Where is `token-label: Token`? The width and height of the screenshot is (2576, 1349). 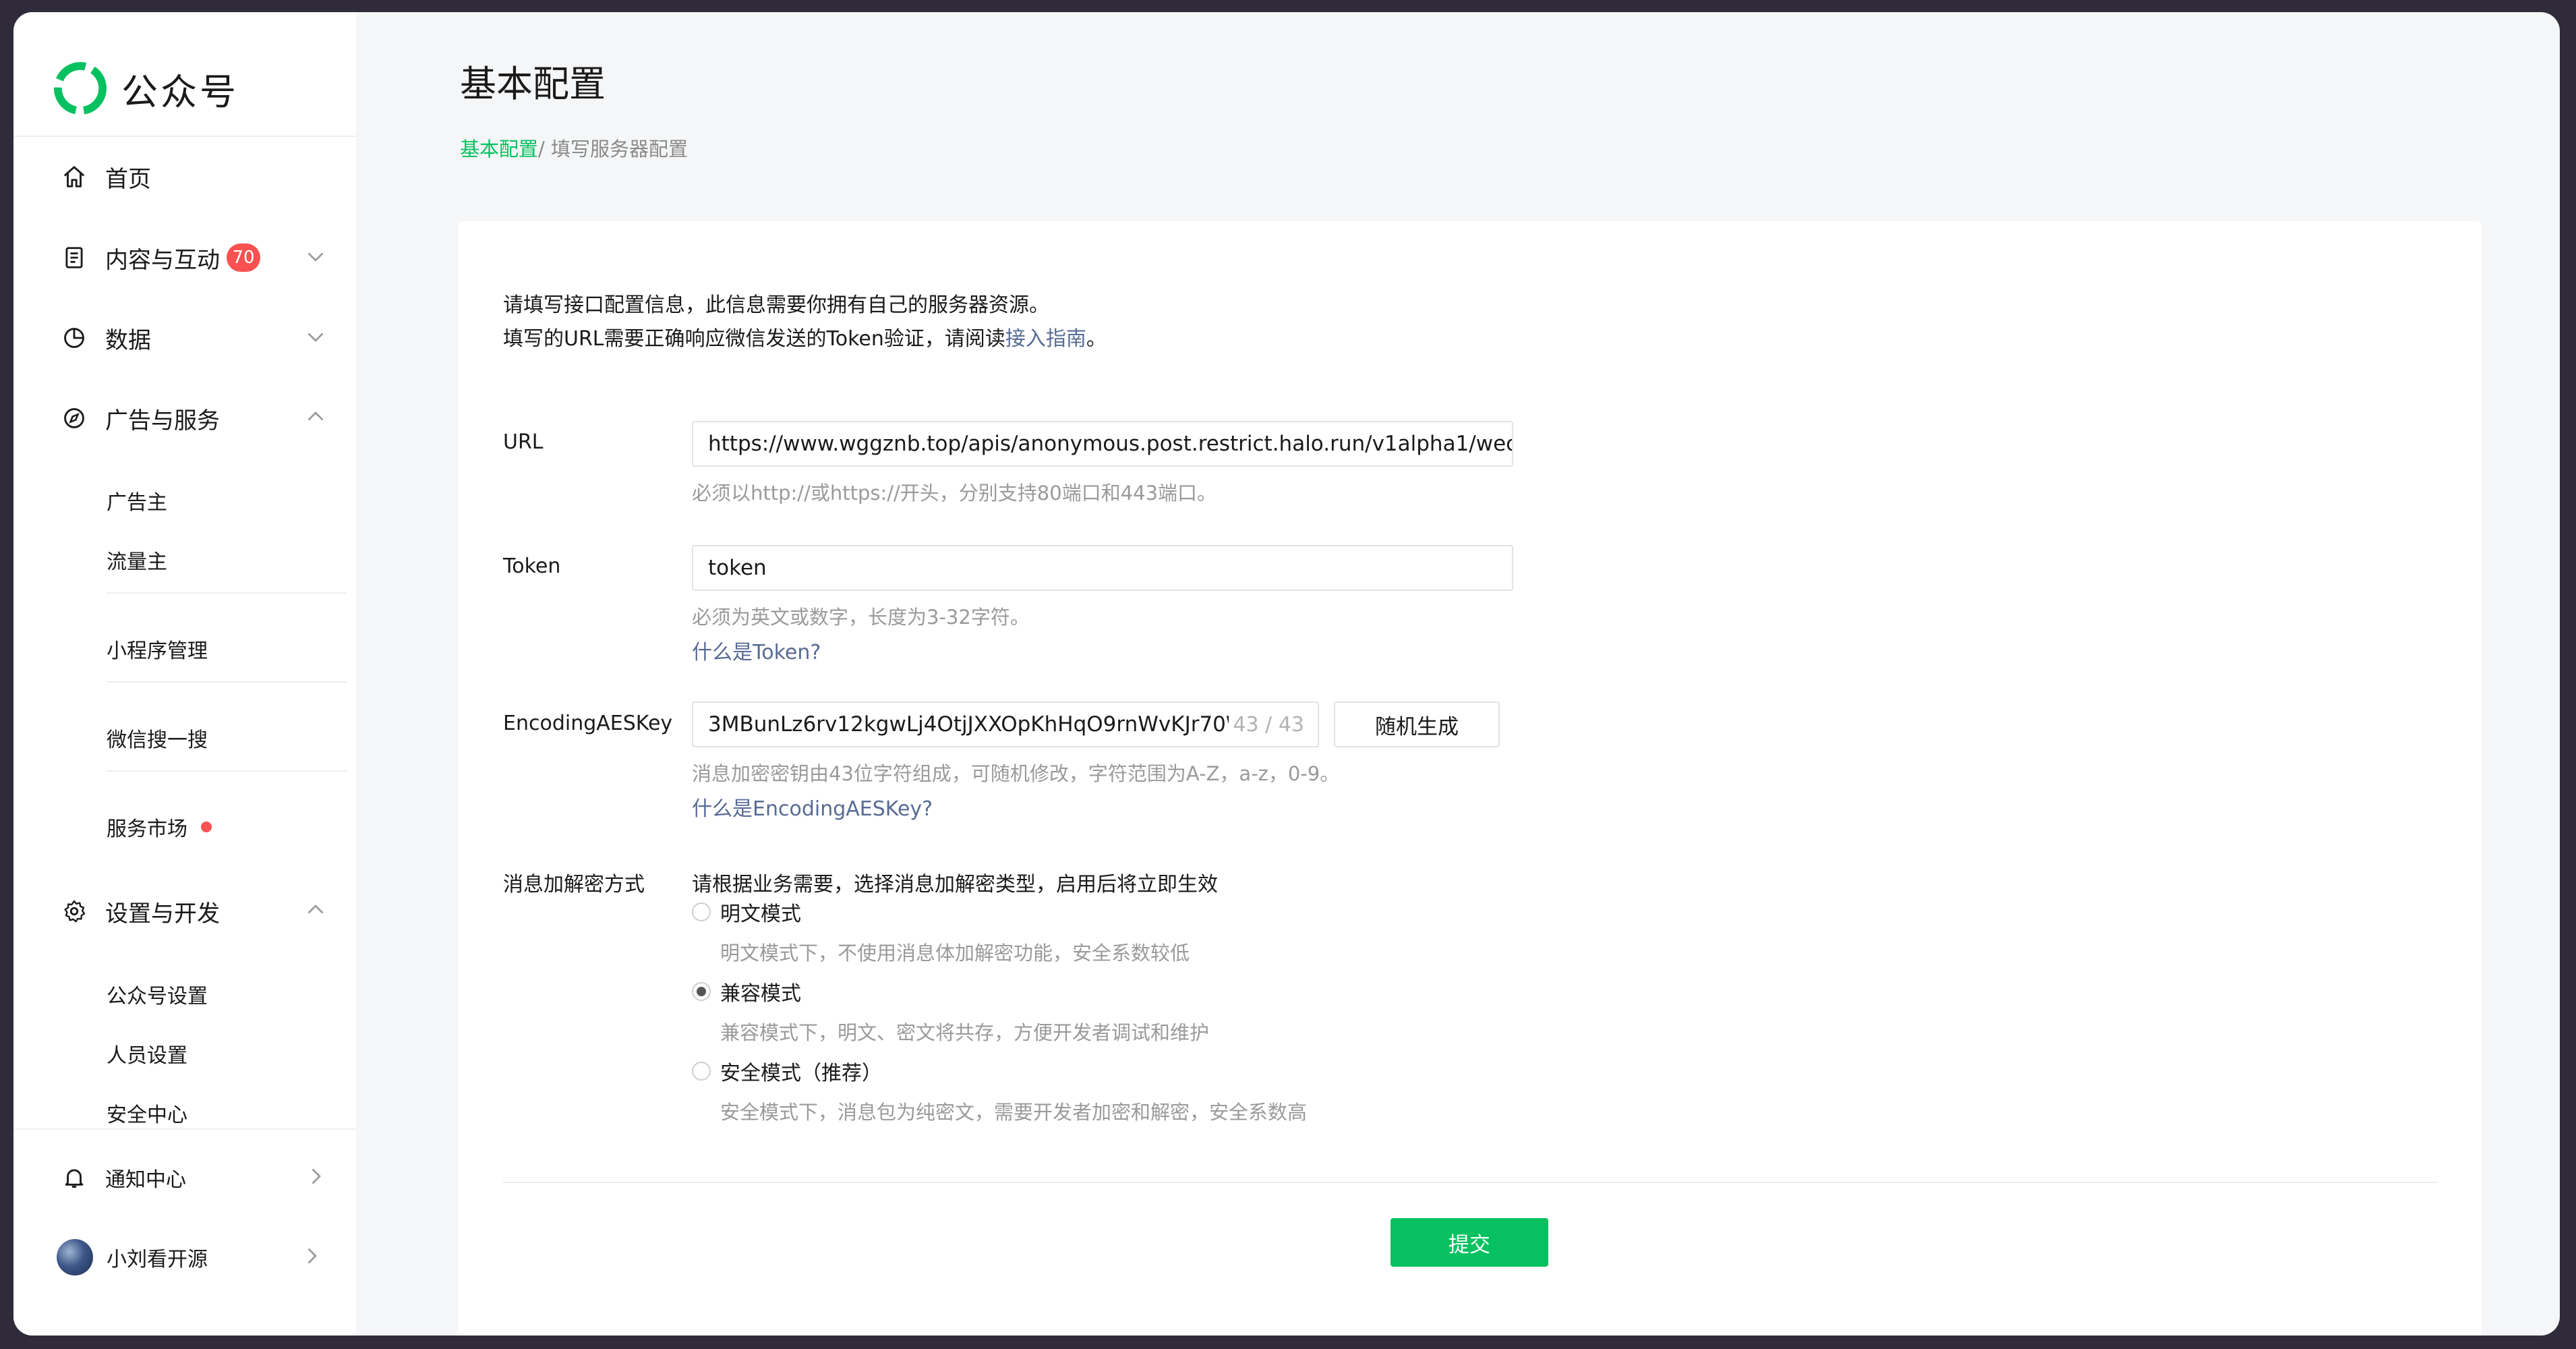 token-label: Token is located at coordinates (532, 566).